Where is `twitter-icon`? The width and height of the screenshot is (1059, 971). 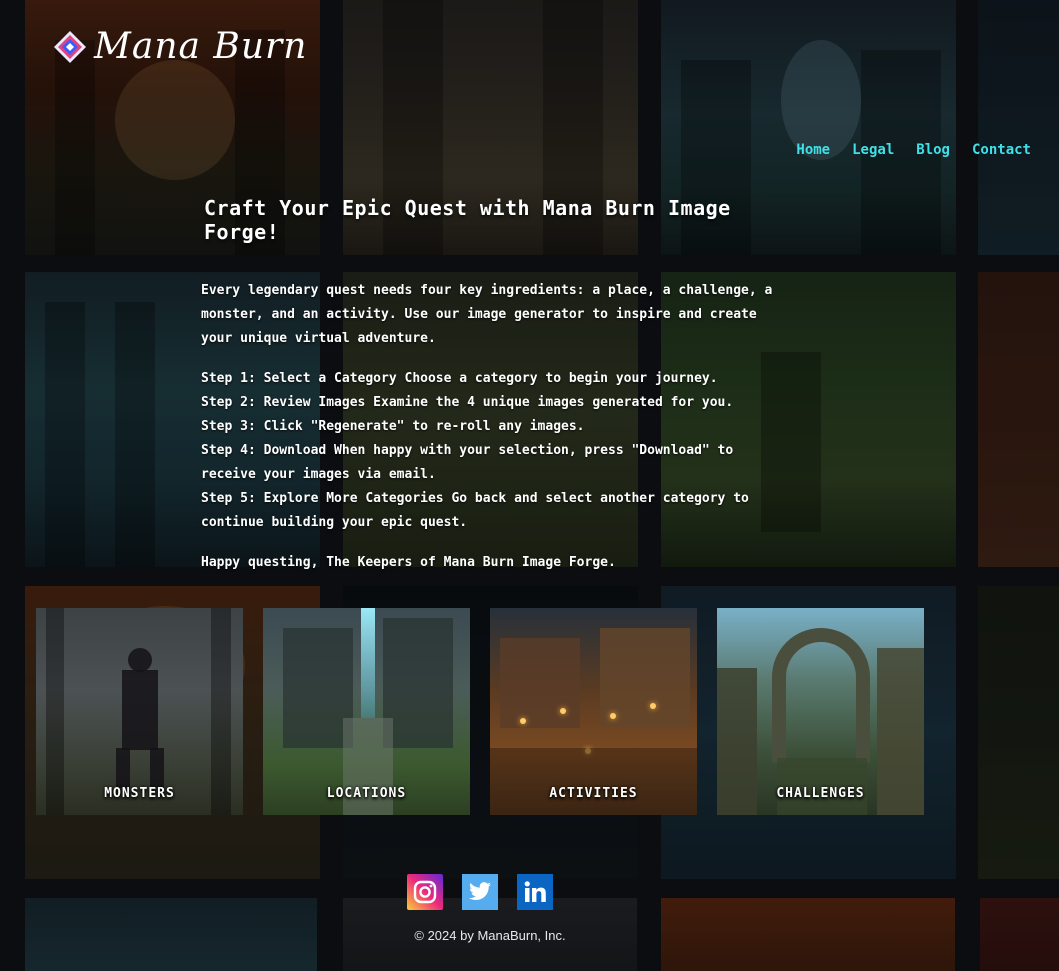 twitter-icon is located at coordinates (480, 892).